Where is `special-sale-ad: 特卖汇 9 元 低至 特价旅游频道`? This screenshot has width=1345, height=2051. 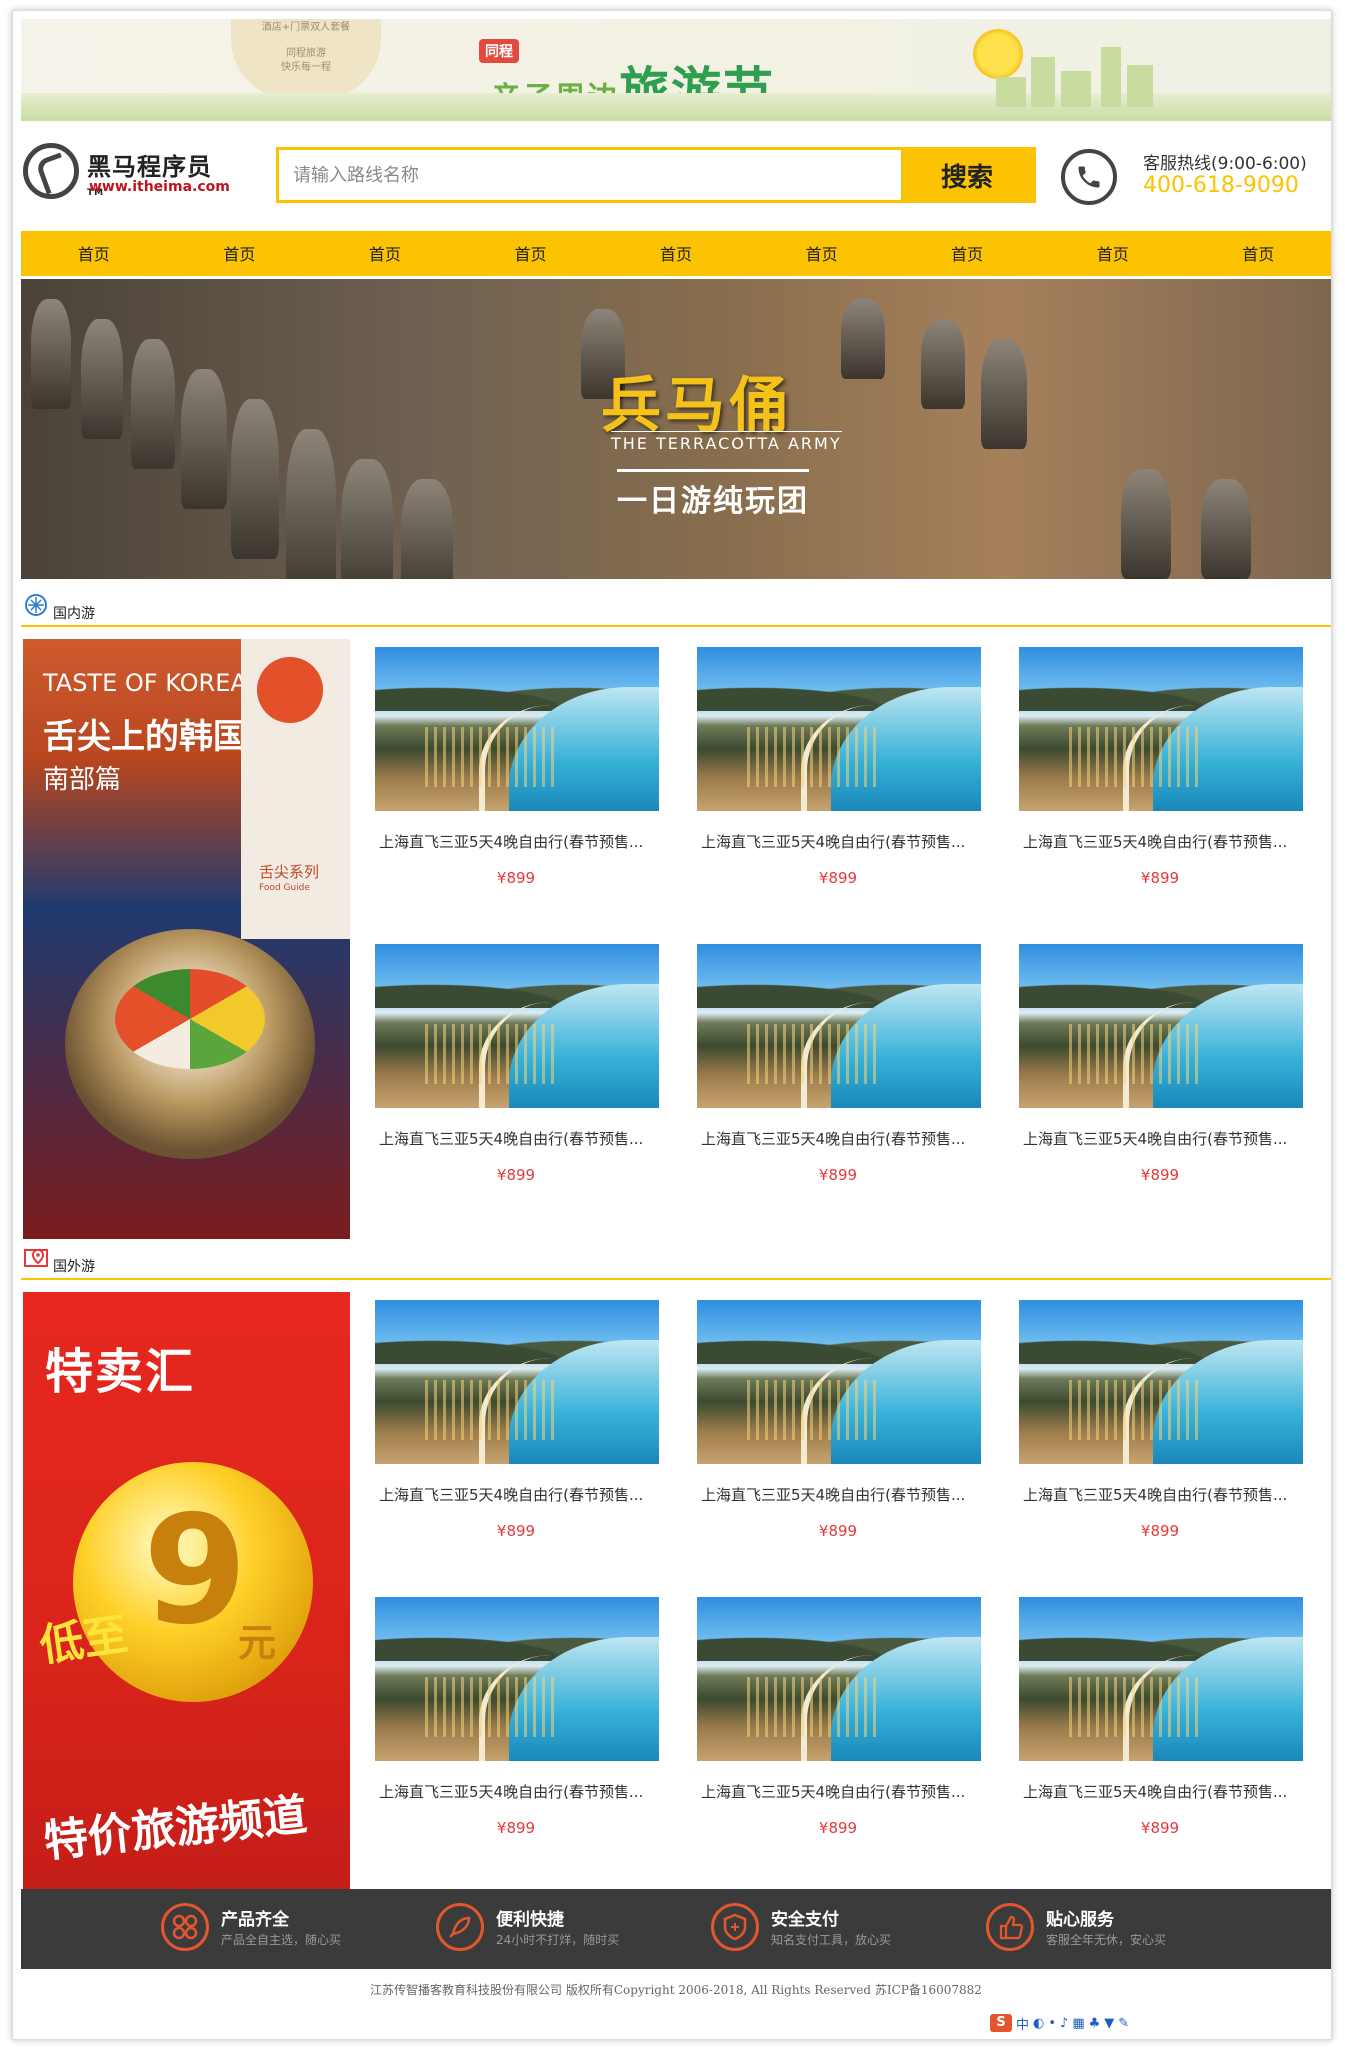
special-sale-ad: 特卖汇 9 元 低至 特价旅游频道 is located at coordinates (186, 1592).